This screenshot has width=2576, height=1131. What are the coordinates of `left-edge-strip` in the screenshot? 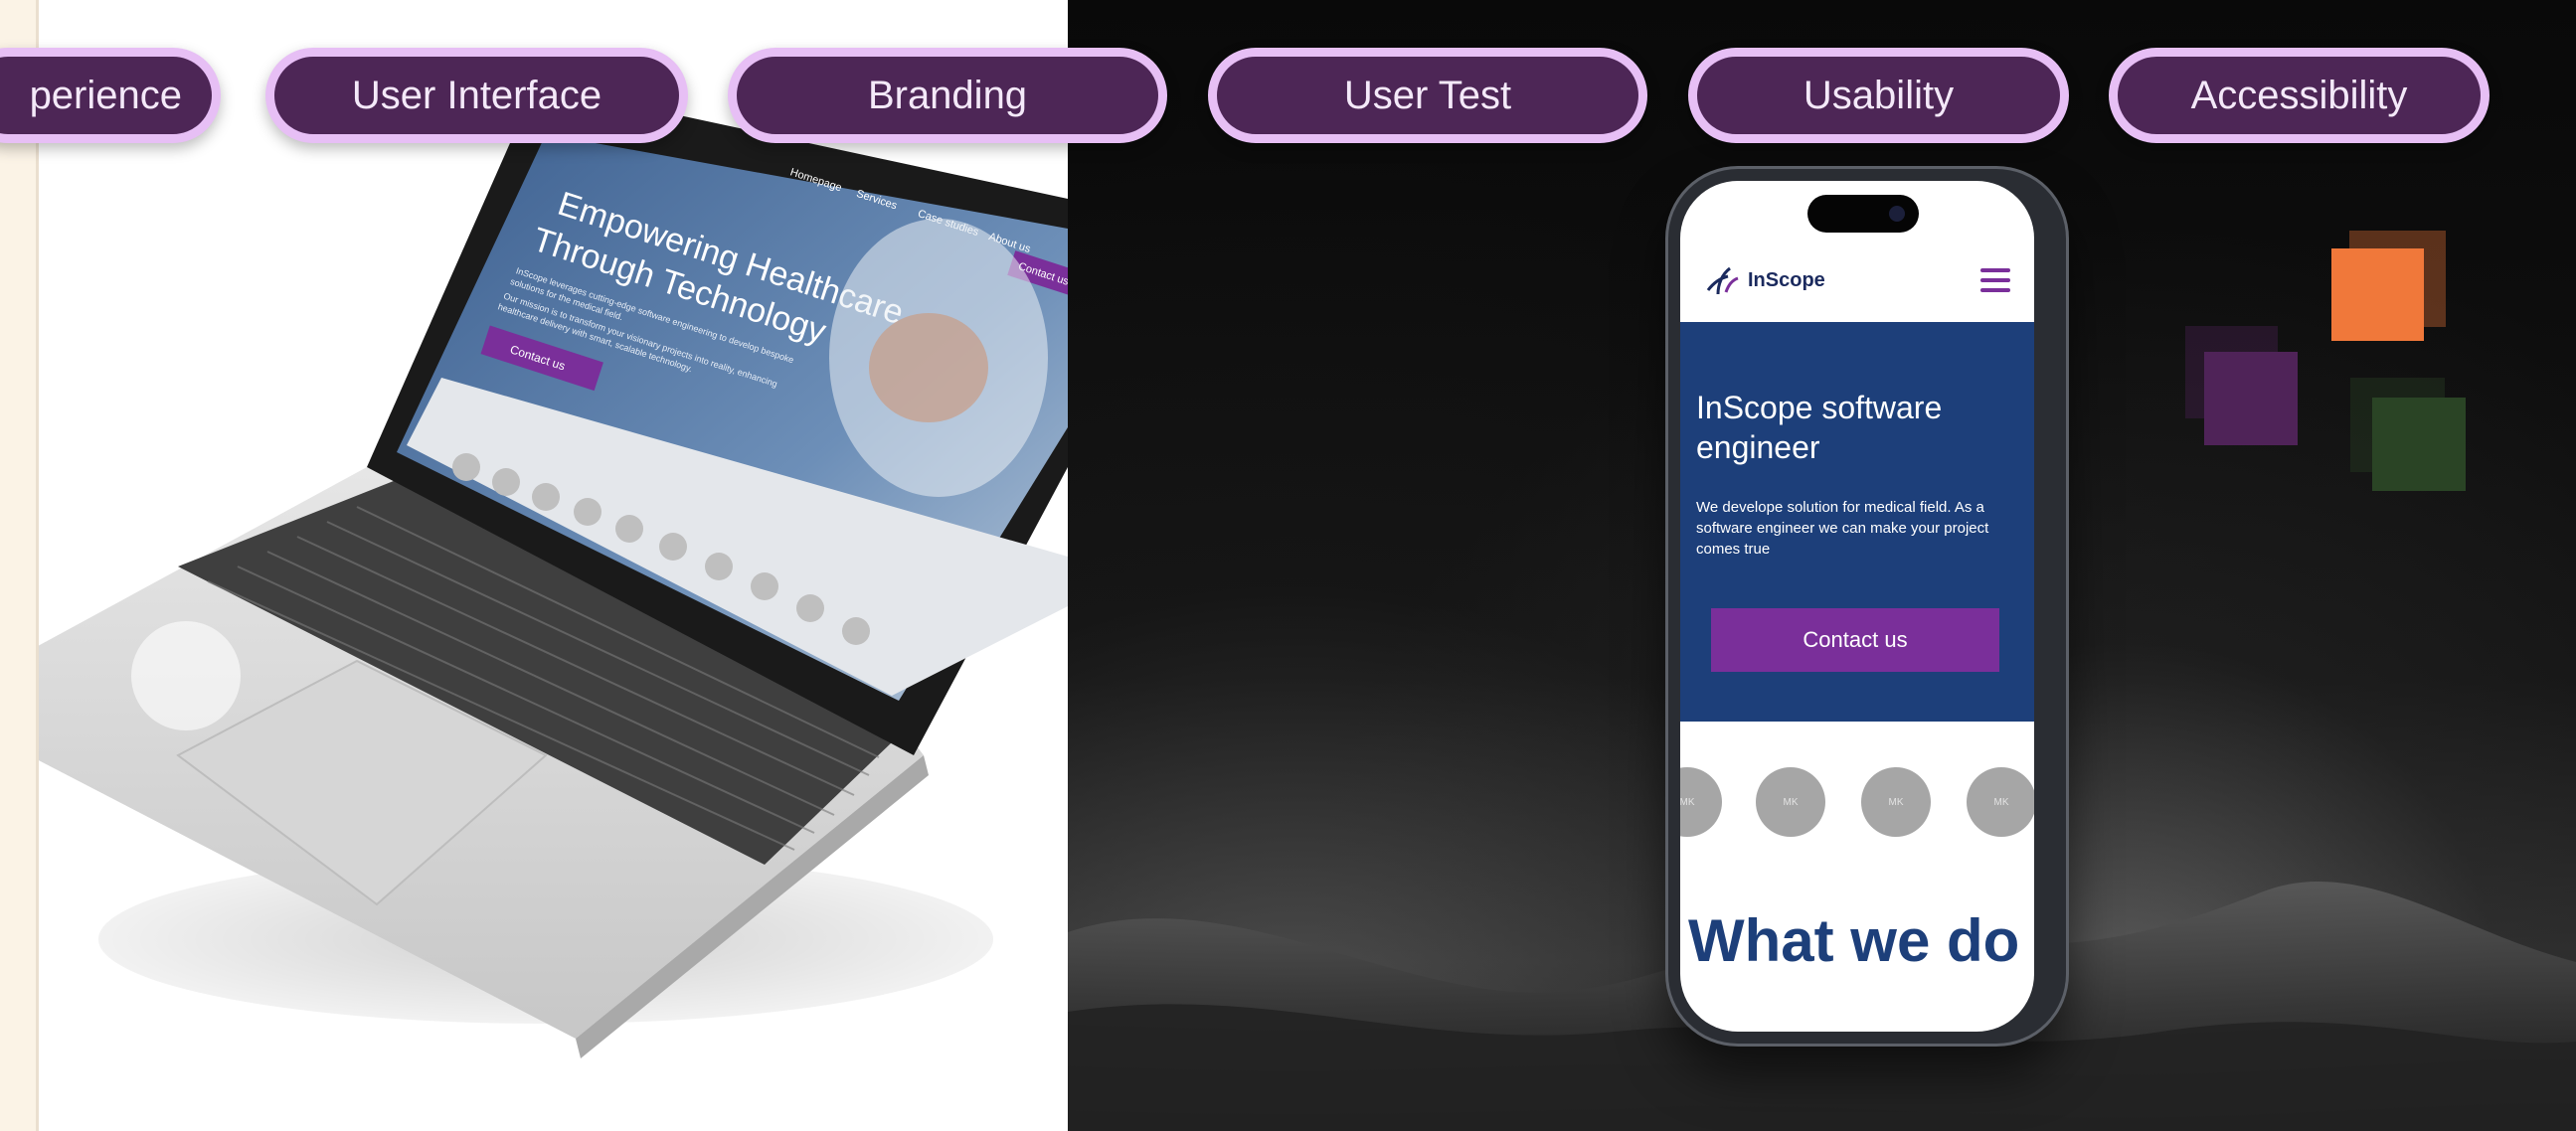 It's located at (19, 565).